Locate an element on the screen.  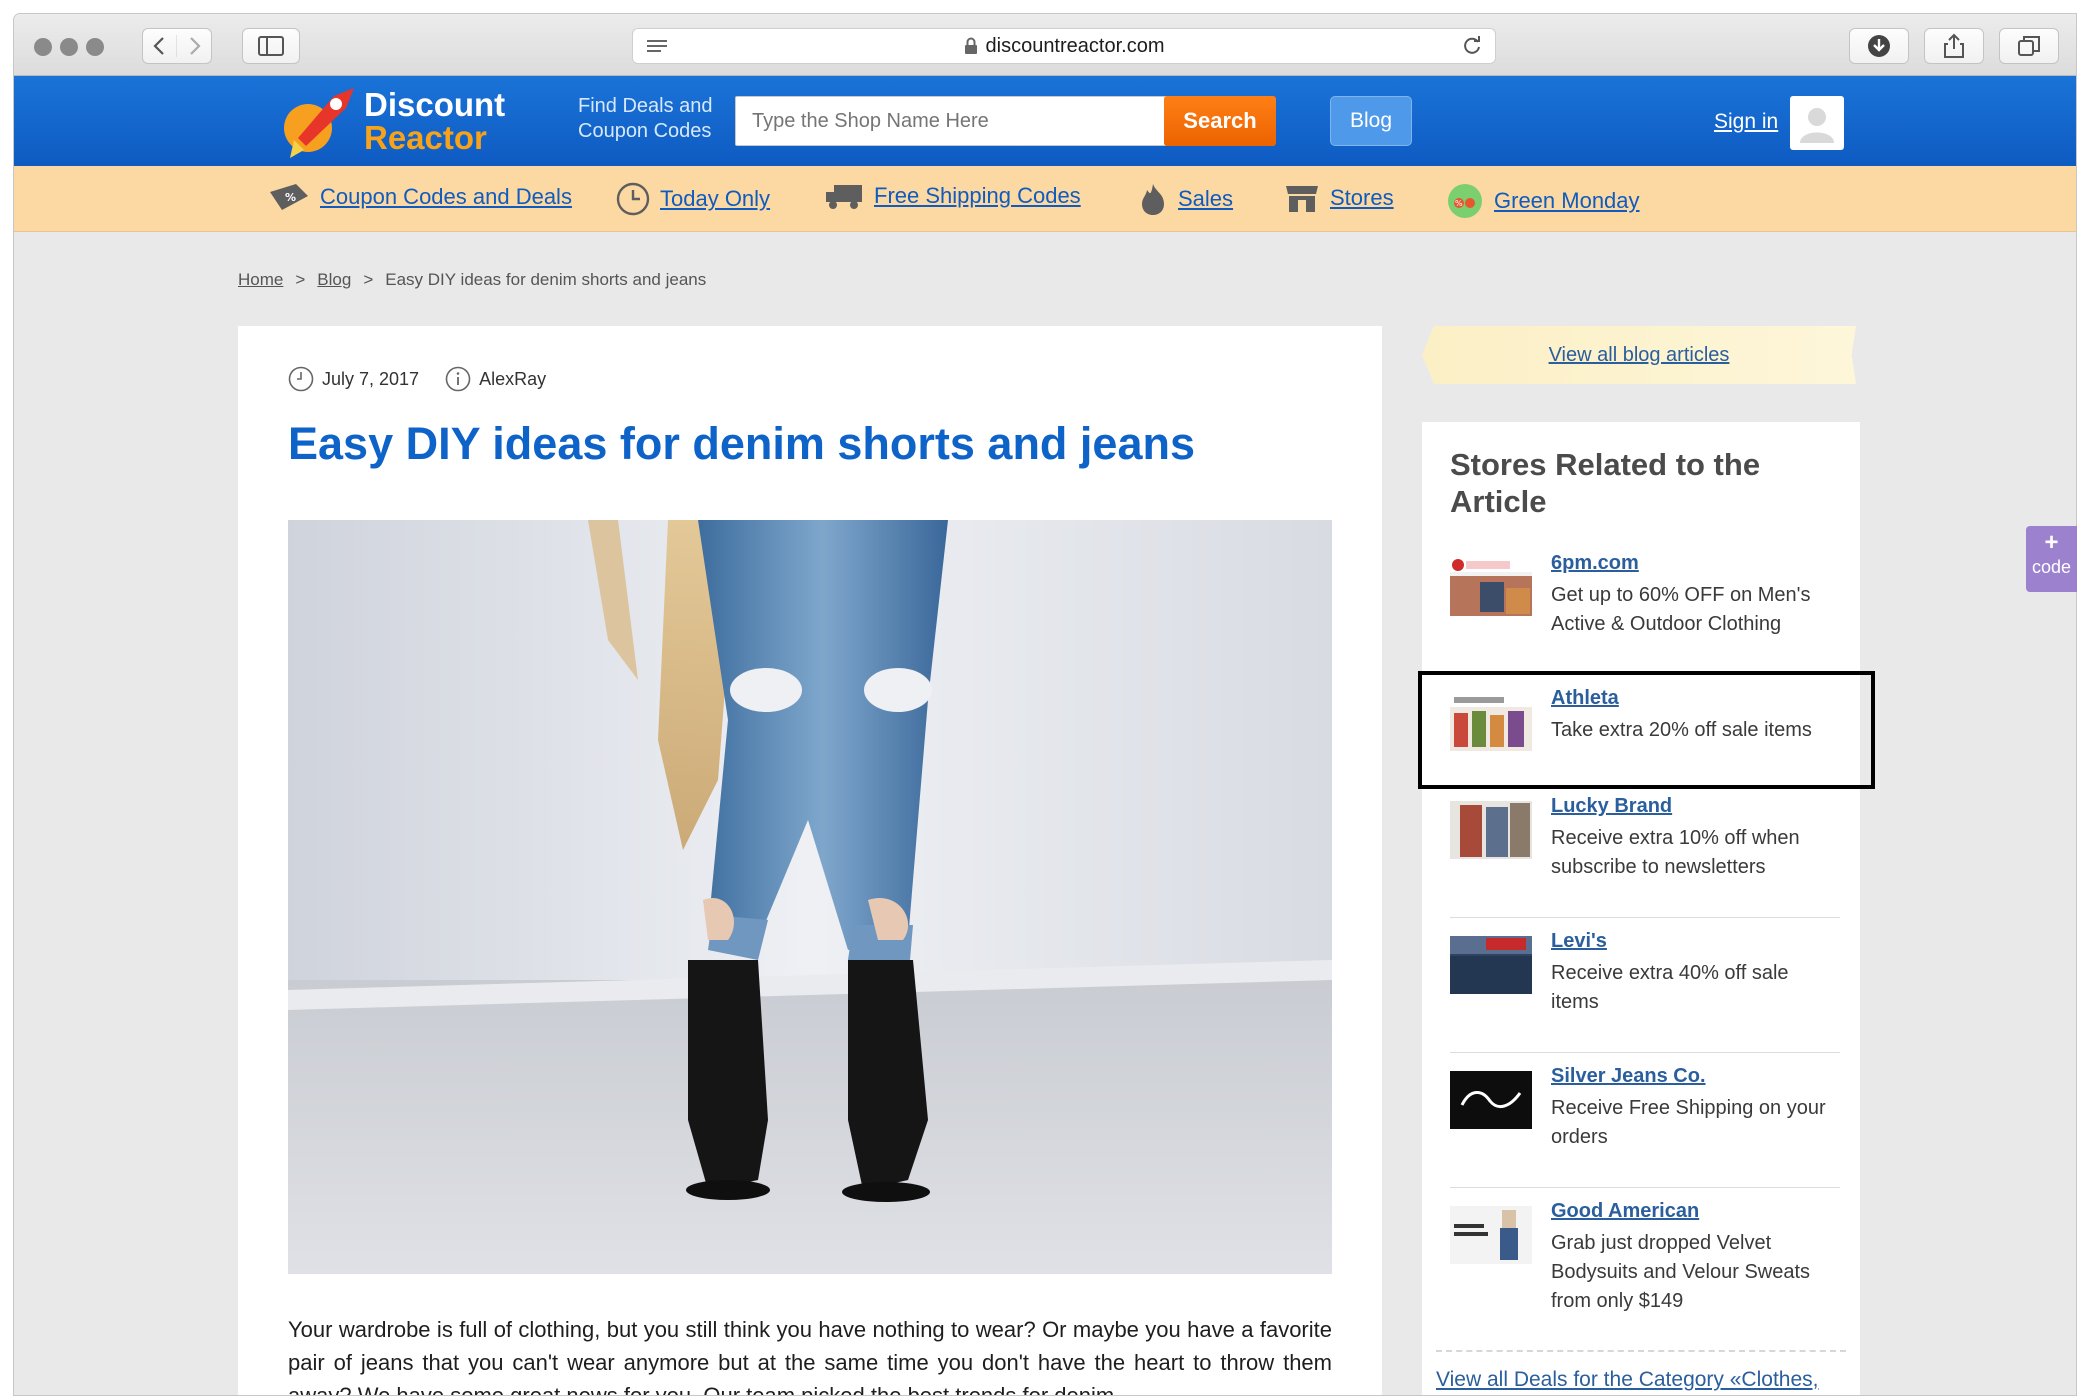
breadcrumb-home: Home is located at coordinates (260, 279).